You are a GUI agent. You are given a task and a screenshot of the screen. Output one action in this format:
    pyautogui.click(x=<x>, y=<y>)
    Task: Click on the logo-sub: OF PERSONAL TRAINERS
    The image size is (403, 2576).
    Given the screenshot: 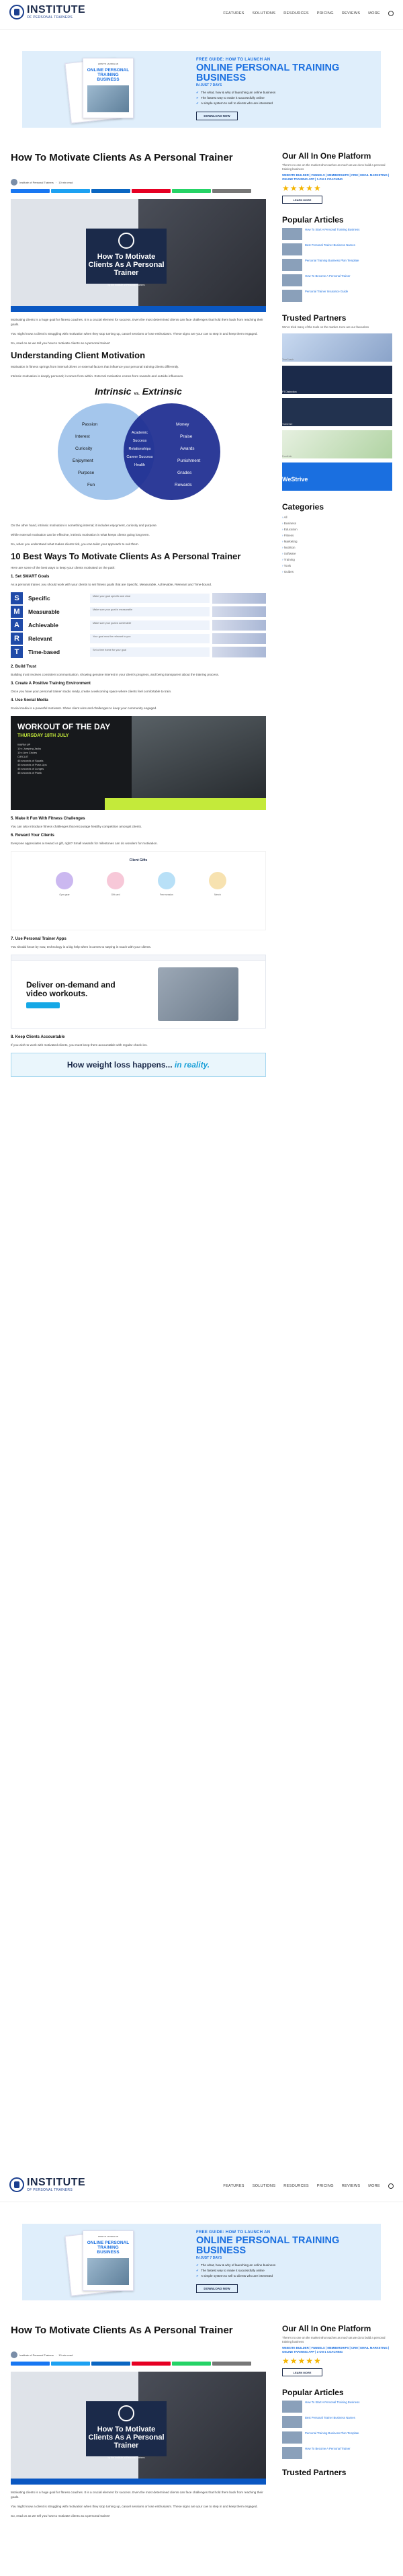 What is the action you would take?
    pyautogui.click(x=50, y=2190)
    